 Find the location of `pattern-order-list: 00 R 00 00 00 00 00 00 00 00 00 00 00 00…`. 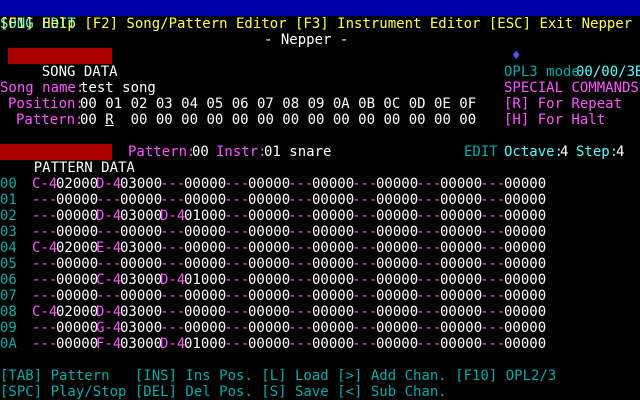

pattern-order-list: 00 R 00 00 00 00 00 00 00 00 00 00 00 00… is located at coordinates (278, 120).